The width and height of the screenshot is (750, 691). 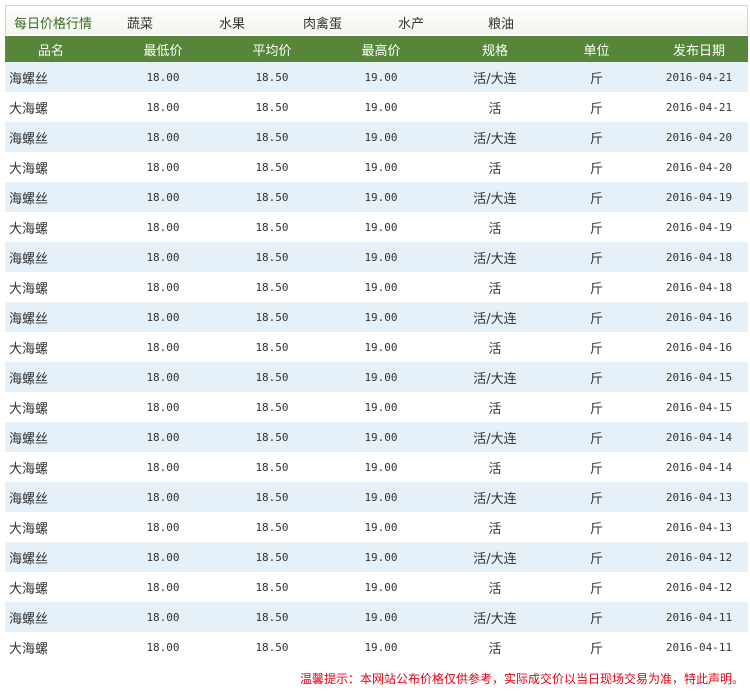 What do you see at coordinates (140, 22) in the screenshot?
I see `tab-vegetables: 蔬菜` at bounding box center [140, 22].